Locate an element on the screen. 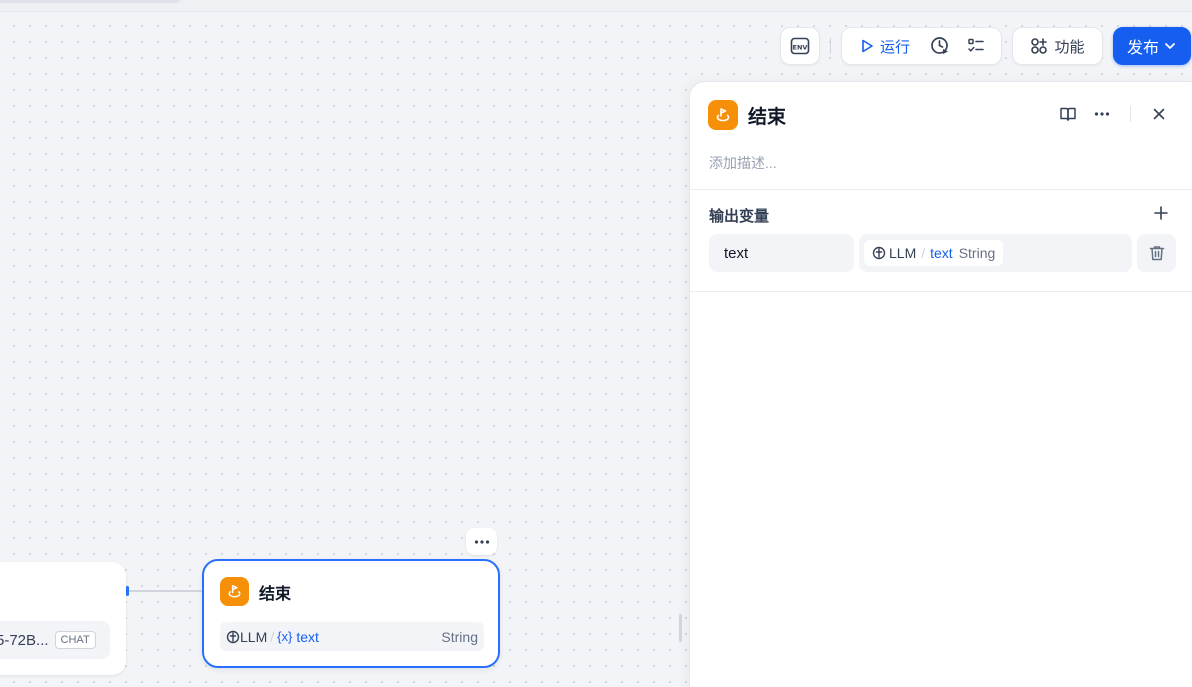  env-icon: ENV is located at coordinates (800, 46).